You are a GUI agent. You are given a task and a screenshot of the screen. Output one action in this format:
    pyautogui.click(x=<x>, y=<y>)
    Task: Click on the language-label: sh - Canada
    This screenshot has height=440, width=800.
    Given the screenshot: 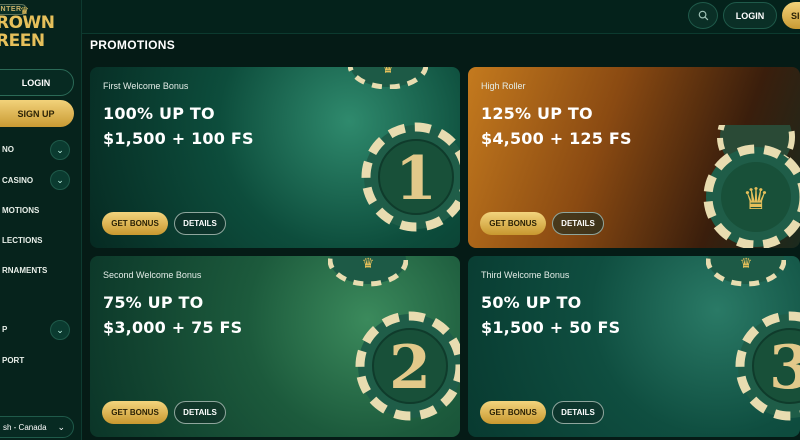 What is the action you would take?
    pyautogui.click(x=25, y=427)
    